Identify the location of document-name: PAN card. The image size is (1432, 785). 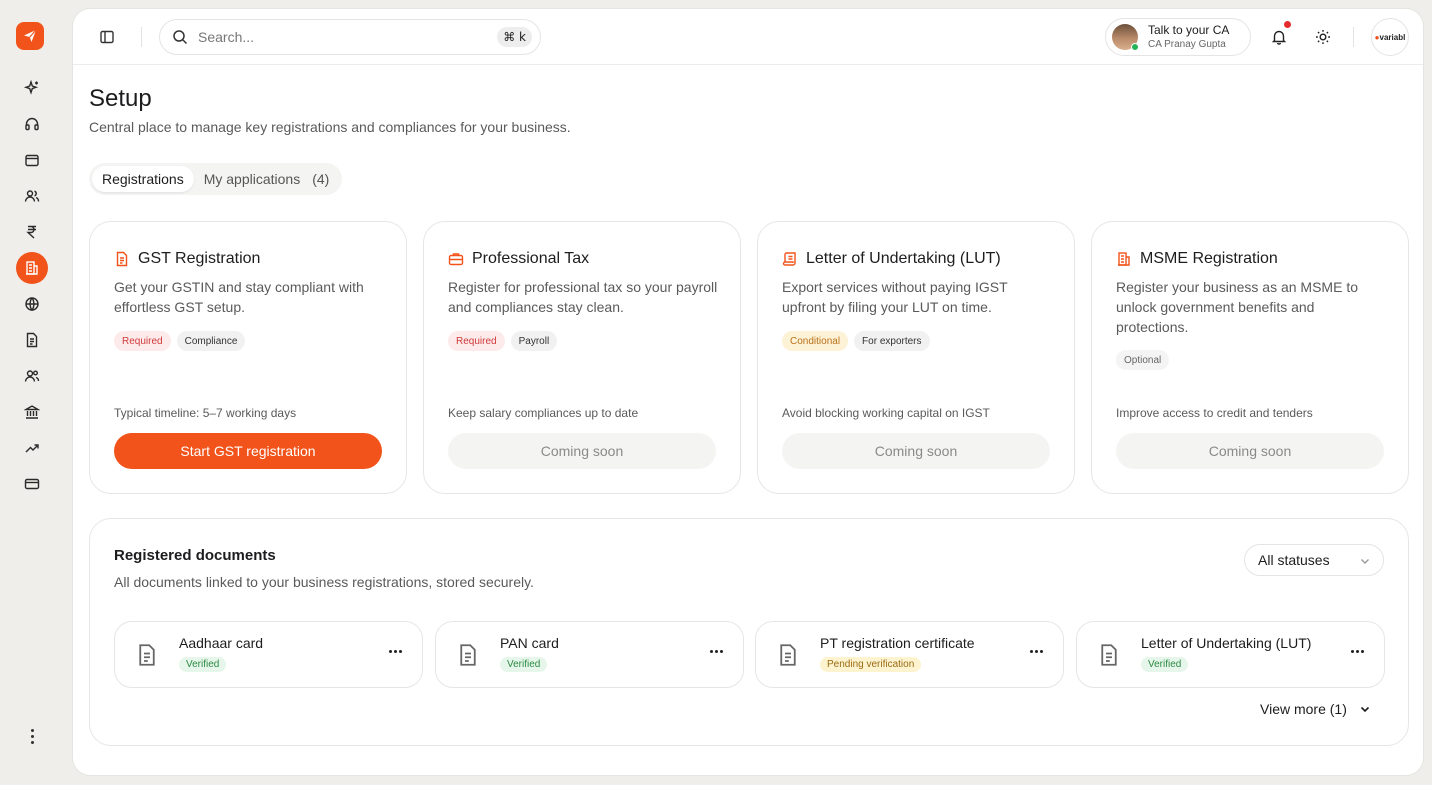
(529, 643).